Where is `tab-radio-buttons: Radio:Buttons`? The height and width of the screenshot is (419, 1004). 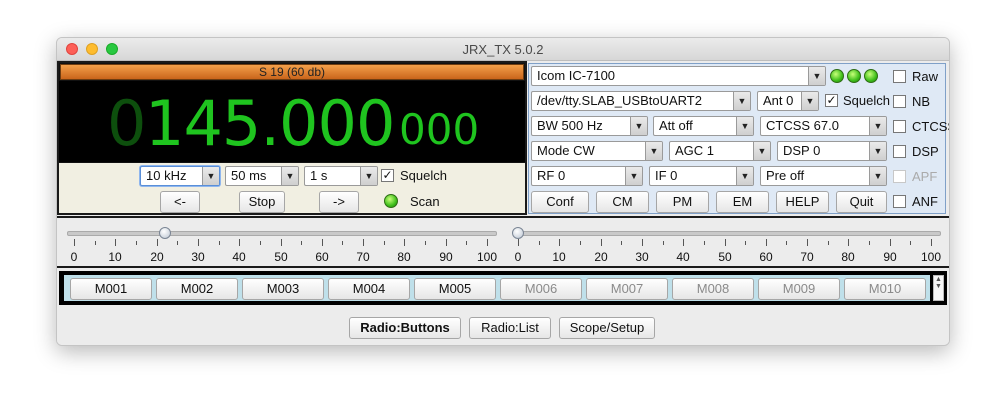 tab-radio-buttons: Radio:Buttons is located at coordinates (405, 328).